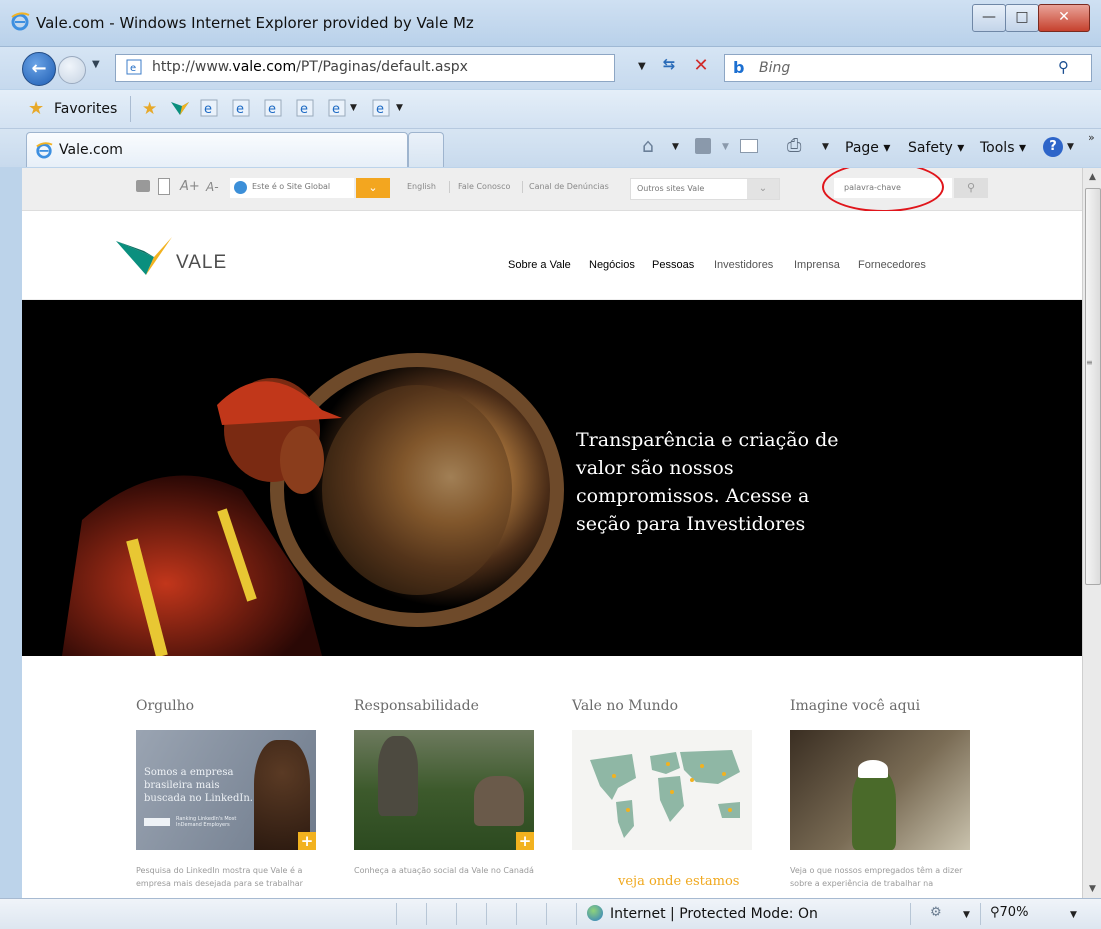  I want to click on home-icon: ⌂, so click(648, 146).